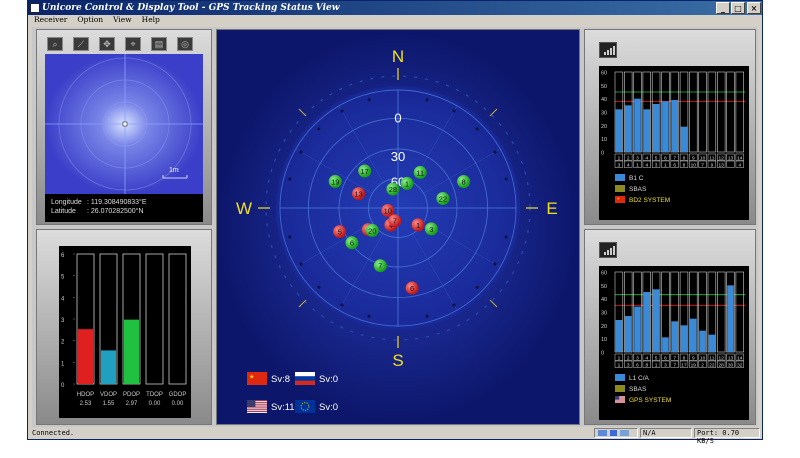 The image size is (800, 458). What do you see at coordinates (63, 299) in the screenshot?
I see `dop-tick-label: 4` at bounding box center [63, 299].